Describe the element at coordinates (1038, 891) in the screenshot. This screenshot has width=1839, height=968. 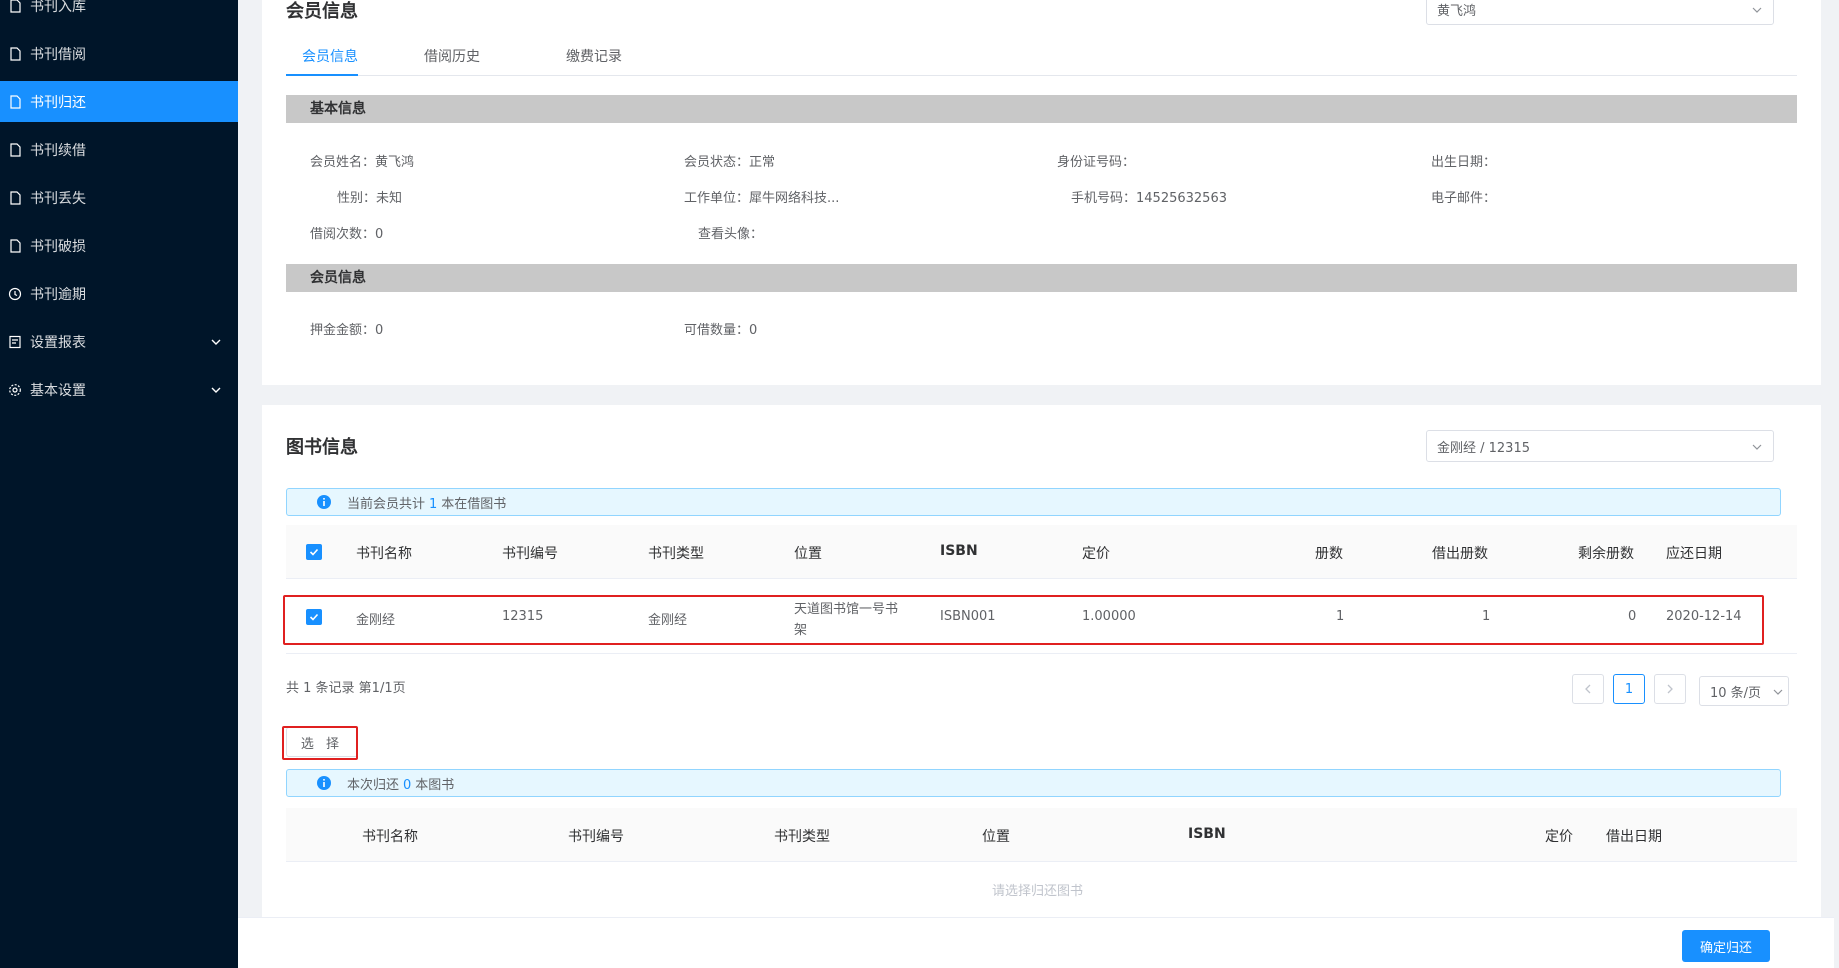
I see `empty-placeholder: 请选择归还图书` at that location.